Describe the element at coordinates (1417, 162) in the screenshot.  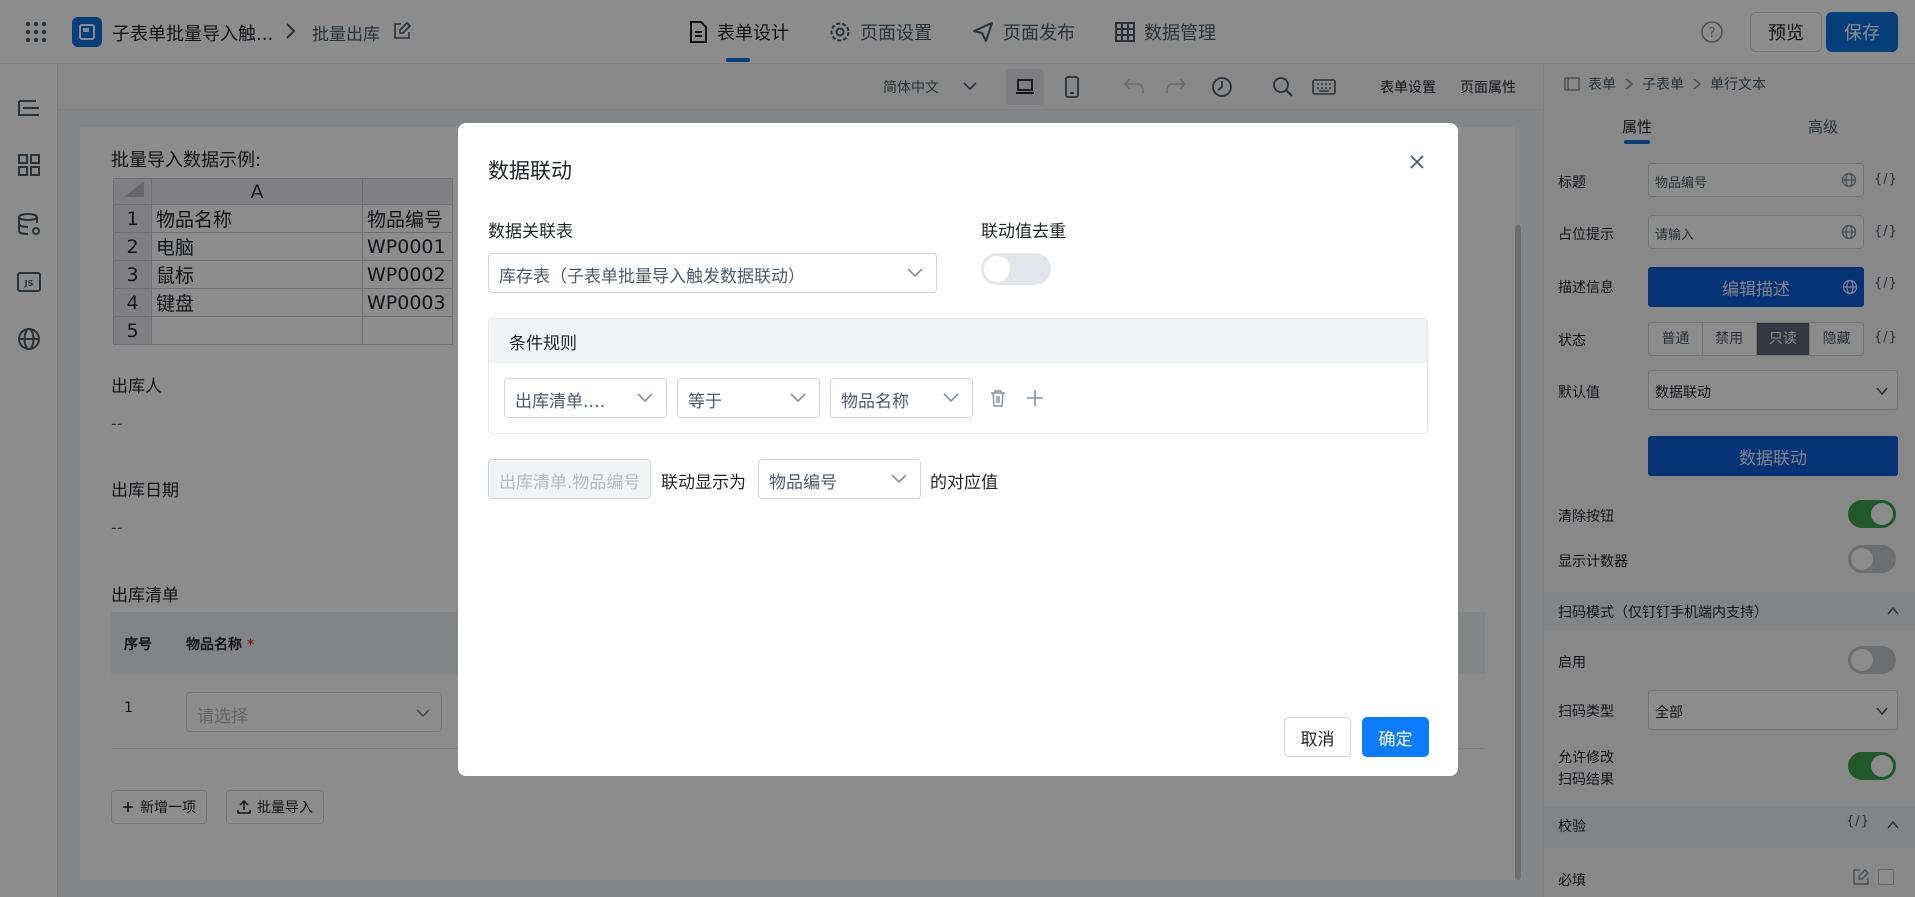
I see `close-icon` at that location.